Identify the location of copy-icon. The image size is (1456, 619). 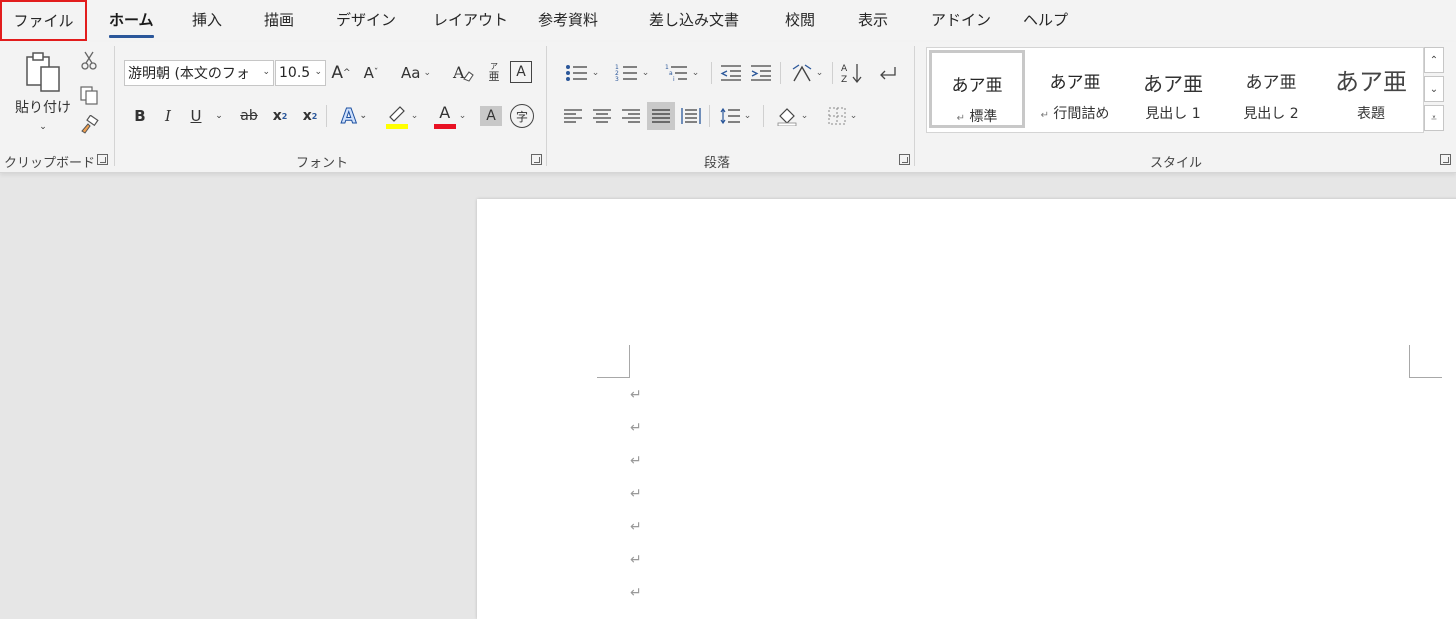
(89, 95).